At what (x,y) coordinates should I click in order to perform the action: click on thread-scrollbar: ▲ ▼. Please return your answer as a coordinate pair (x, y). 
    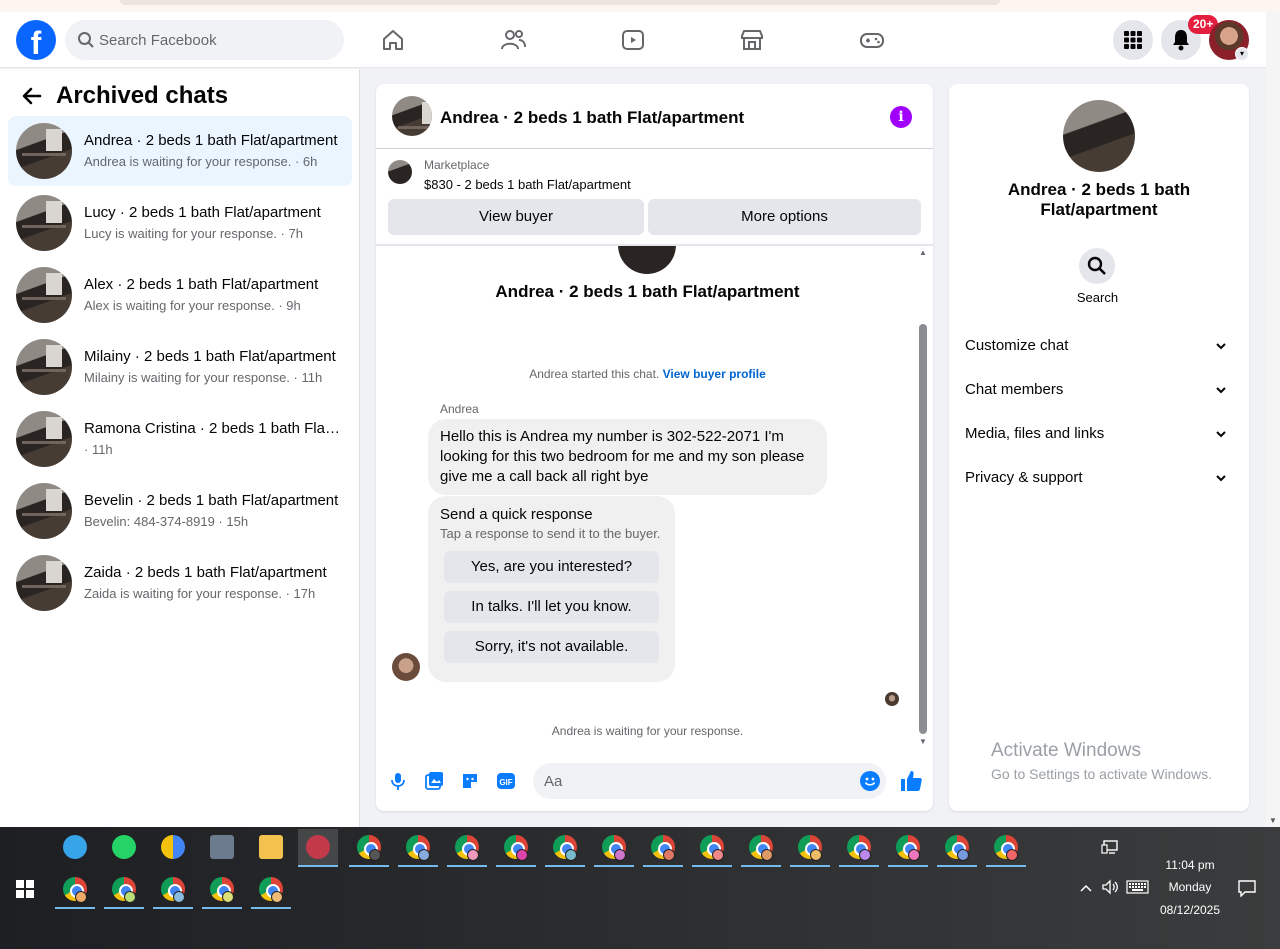
    Looking at the image, I should click on (923, 497).